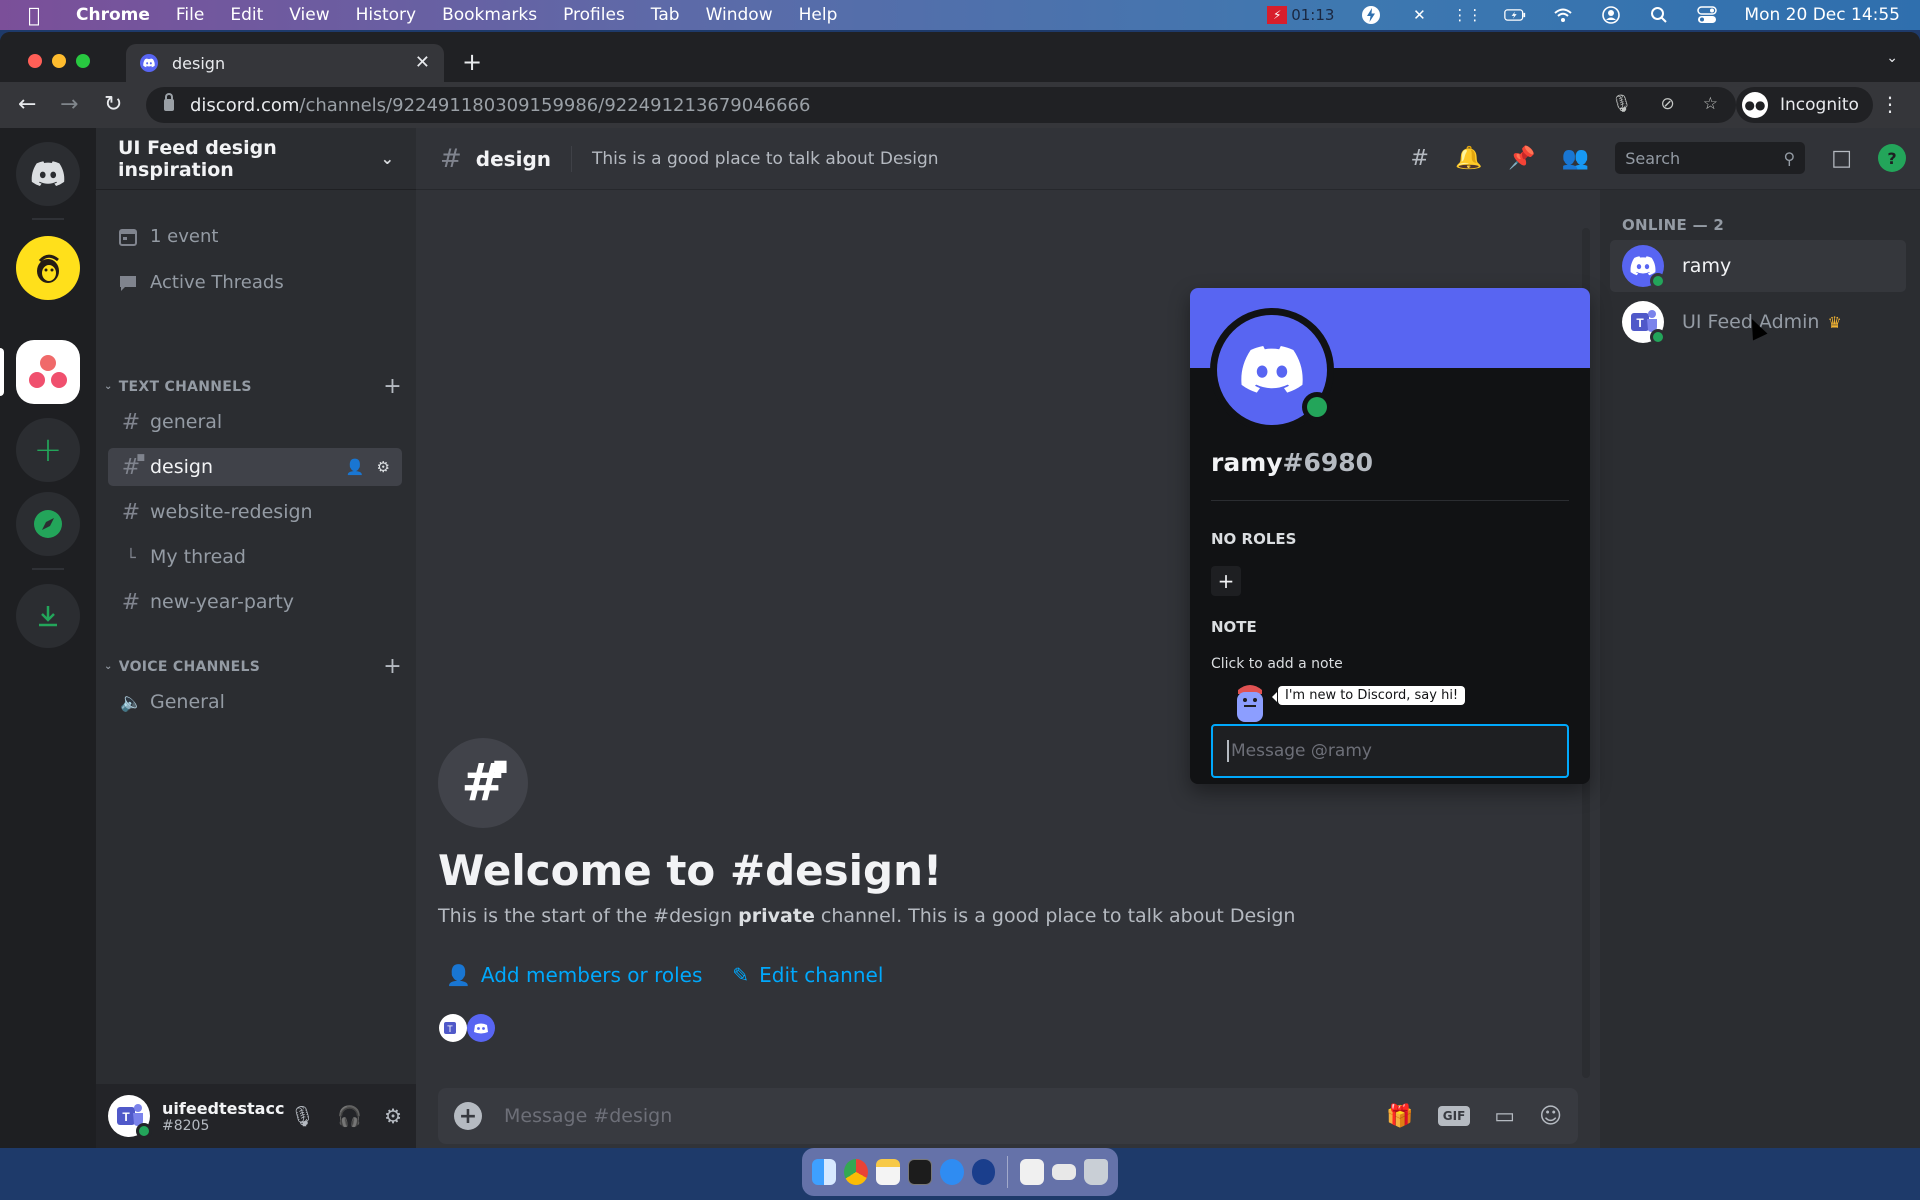  Describe the element at coordinates (1659, 15) in the screenshot. I see `spotlight-search-icon` at that location.